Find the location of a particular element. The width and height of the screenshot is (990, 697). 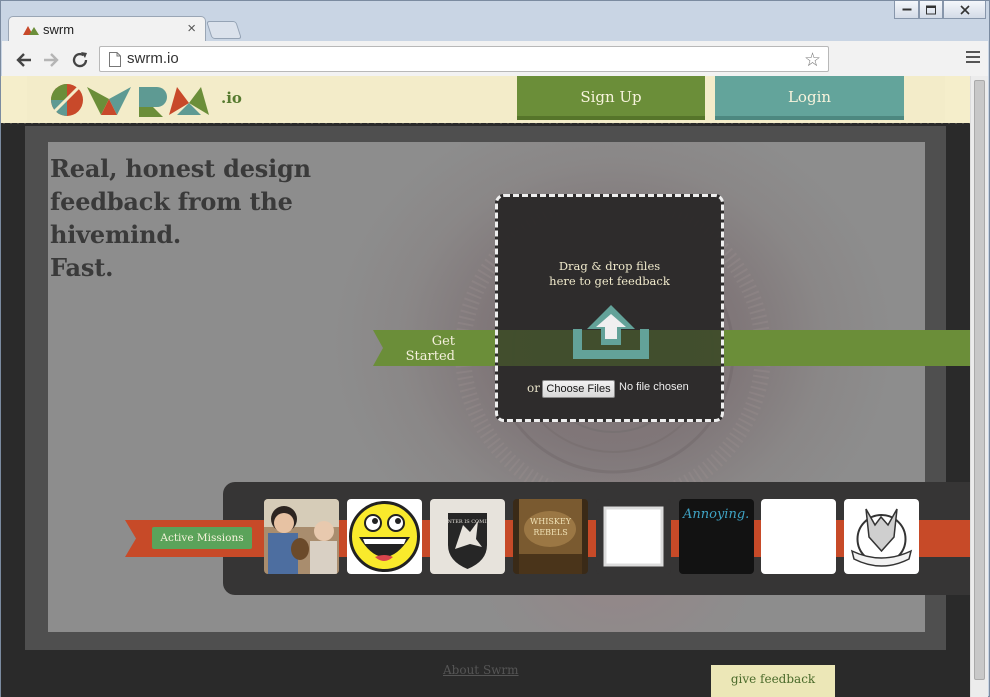

browser-tab: swrm × is located at coordinates (107, 29).